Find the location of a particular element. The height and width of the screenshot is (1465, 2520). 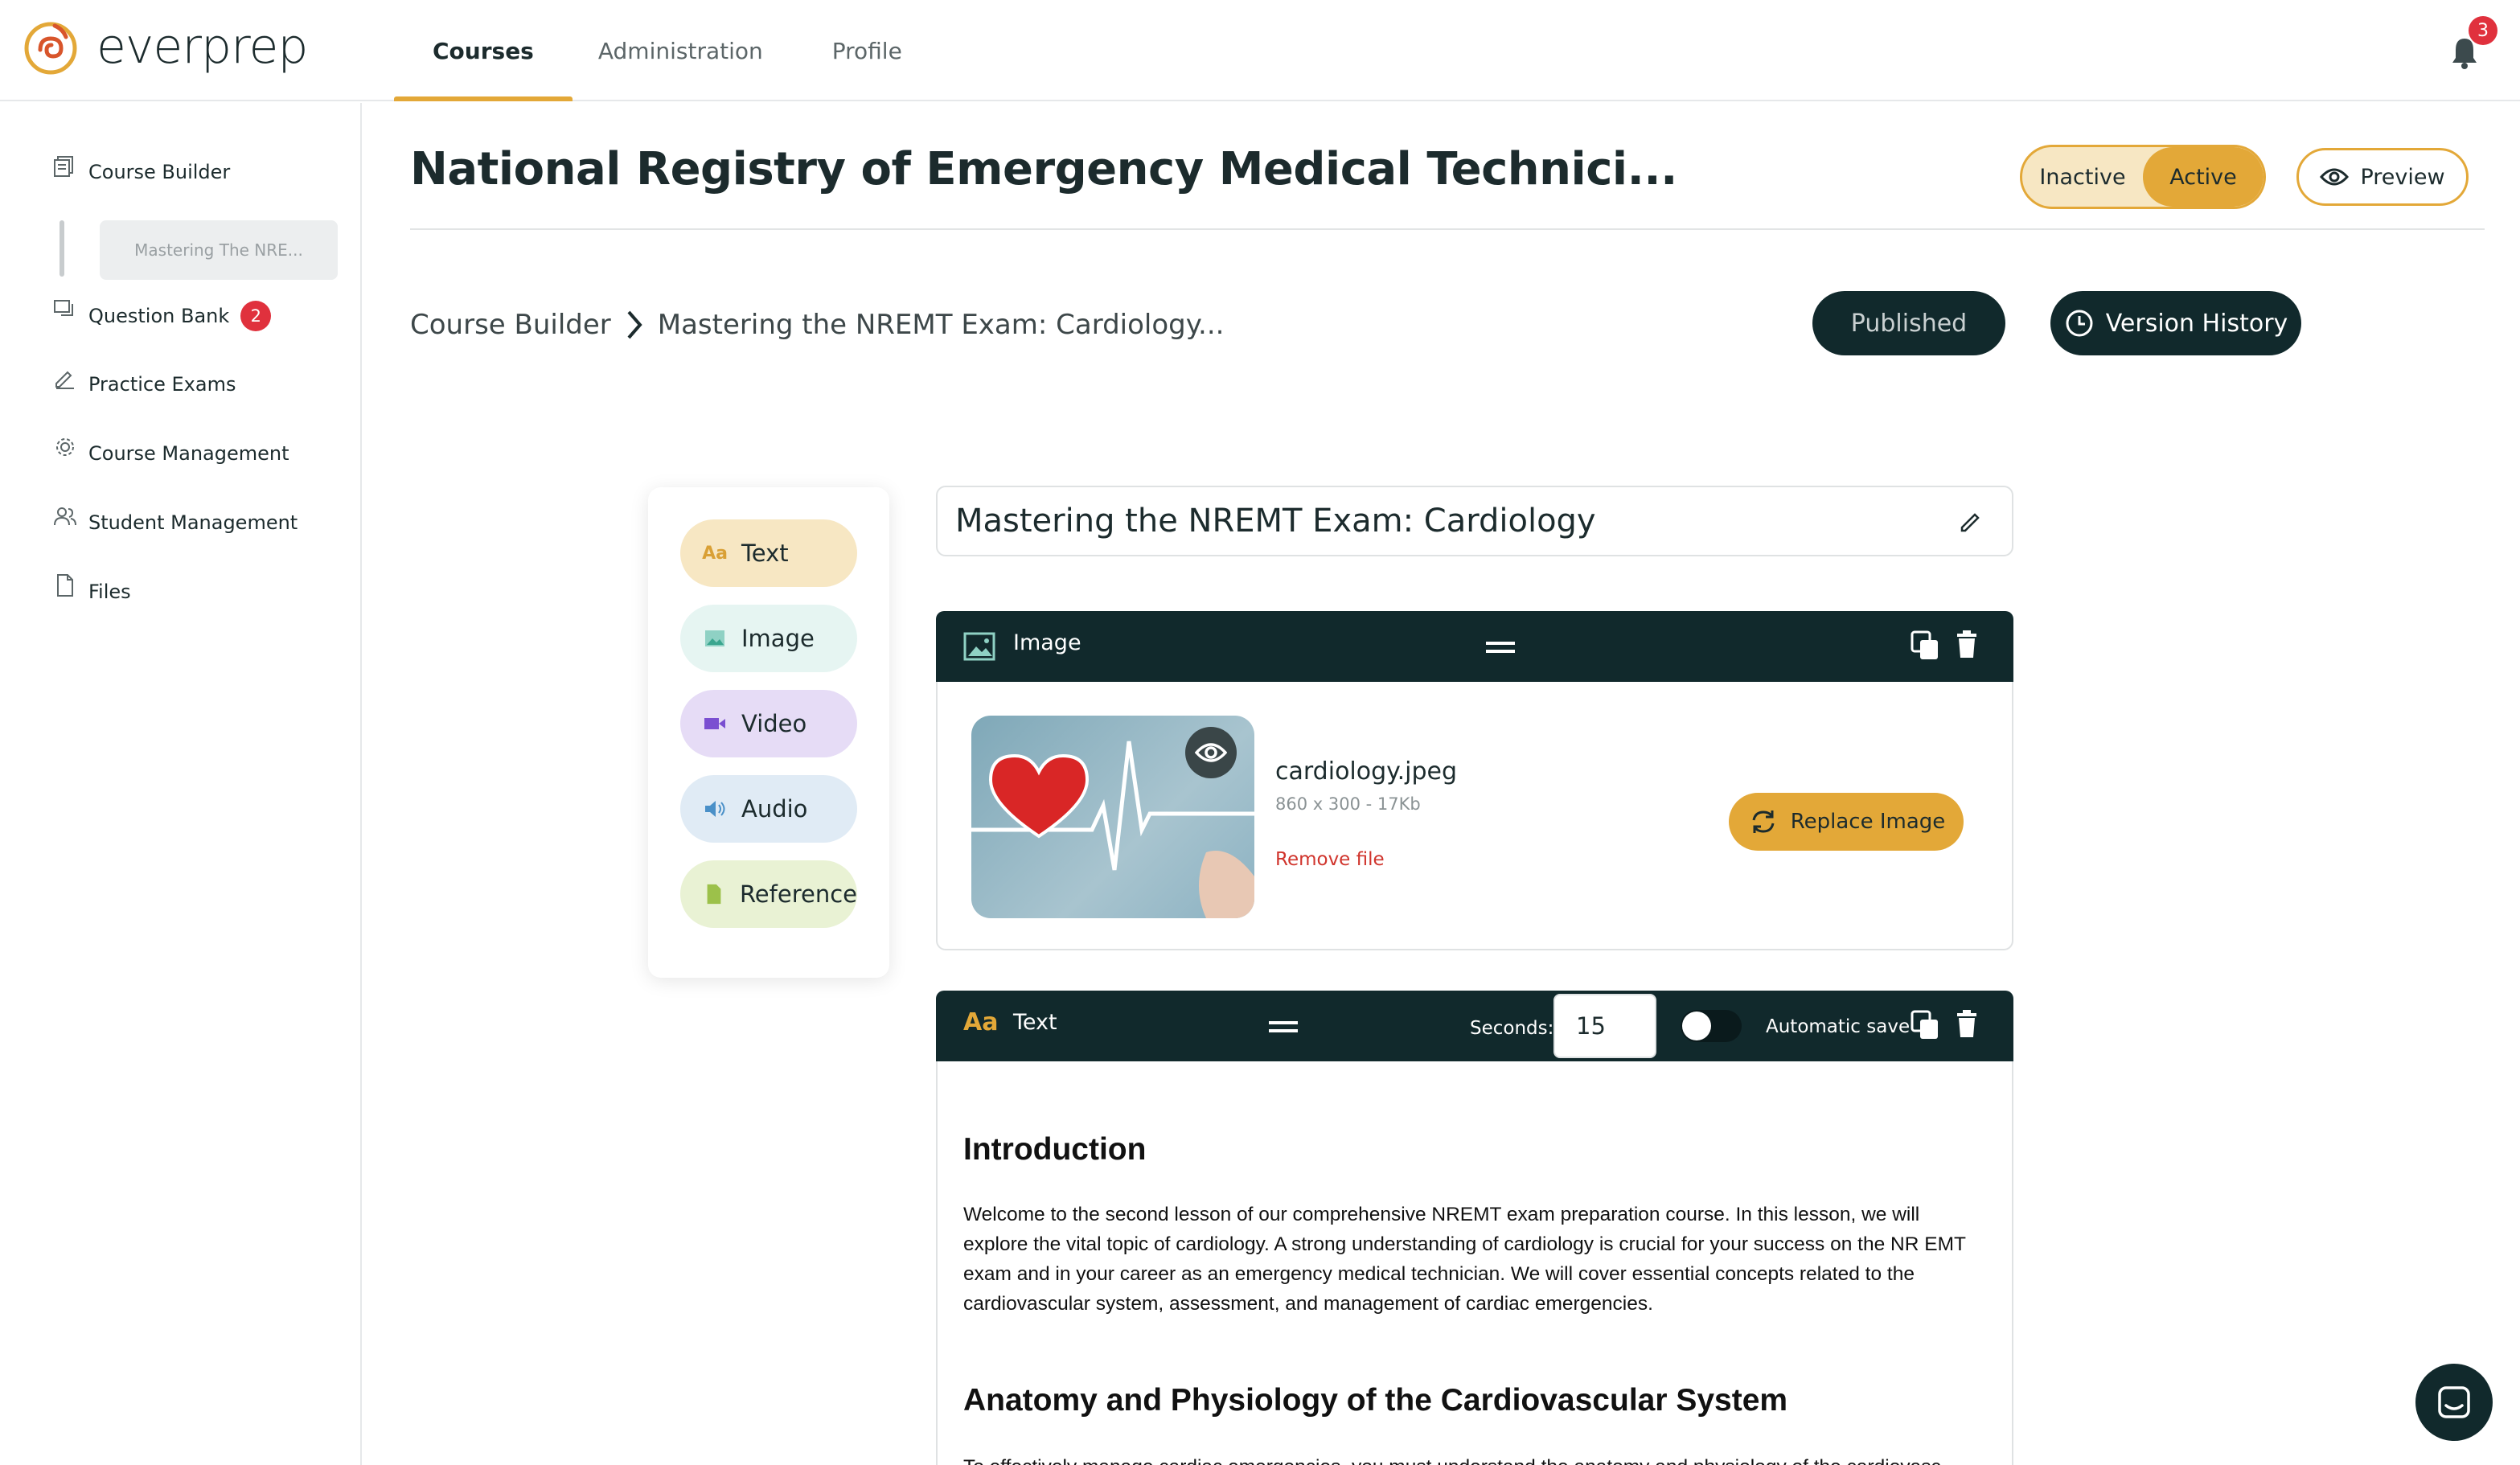

logo: everprep is located at coordinates (165, 47).